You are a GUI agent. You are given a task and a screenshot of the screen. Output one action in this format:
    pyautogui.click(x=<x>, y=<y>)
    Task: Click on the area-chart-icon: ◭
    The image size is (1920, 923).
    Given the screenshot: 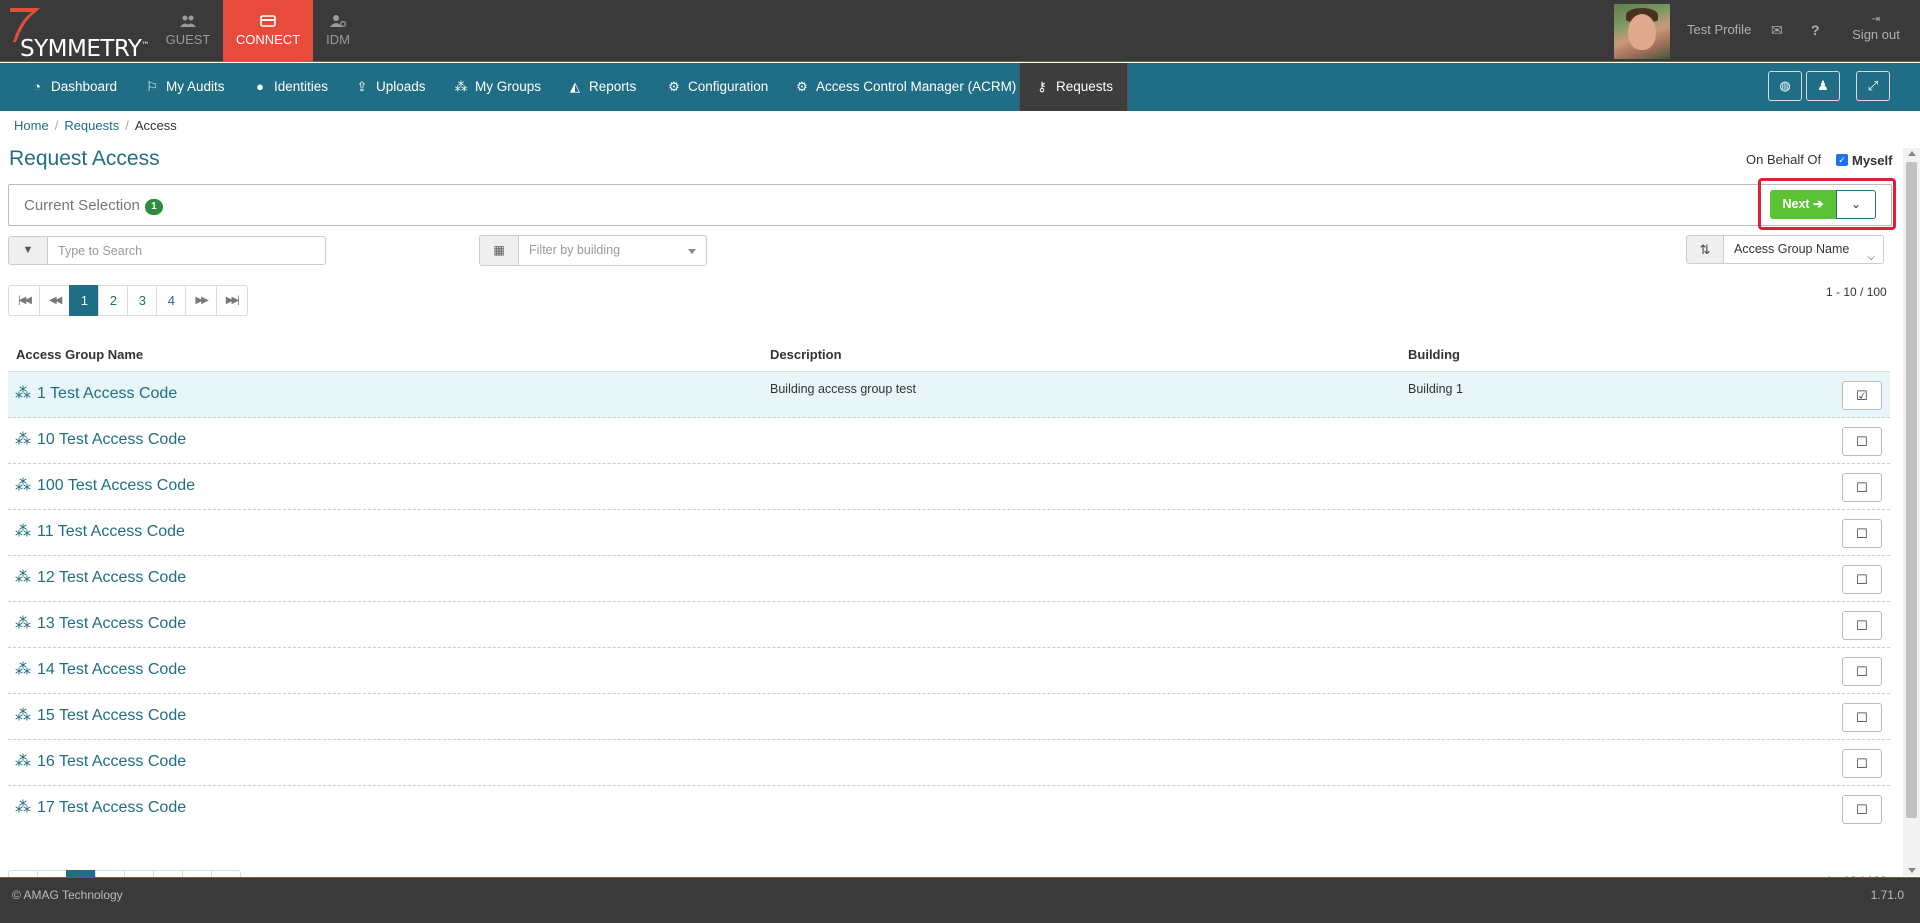 What is the action you would take?
    pyautogui.click(x=575, y=86)
    